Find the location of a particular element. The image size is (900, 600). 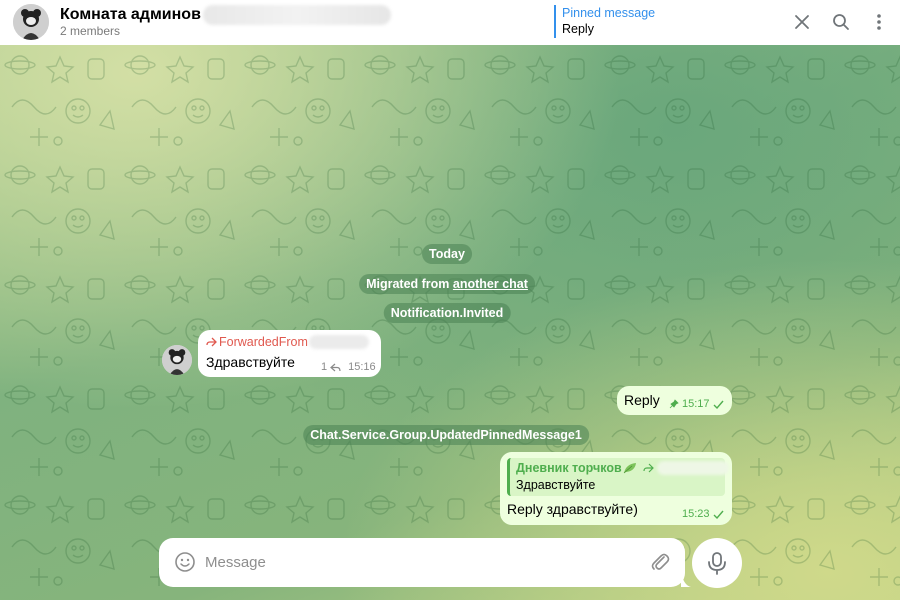

service-pinned-update: Chat.Service.Group.UpdatedPinnedMessage1 is located at coordinates (446, 435).